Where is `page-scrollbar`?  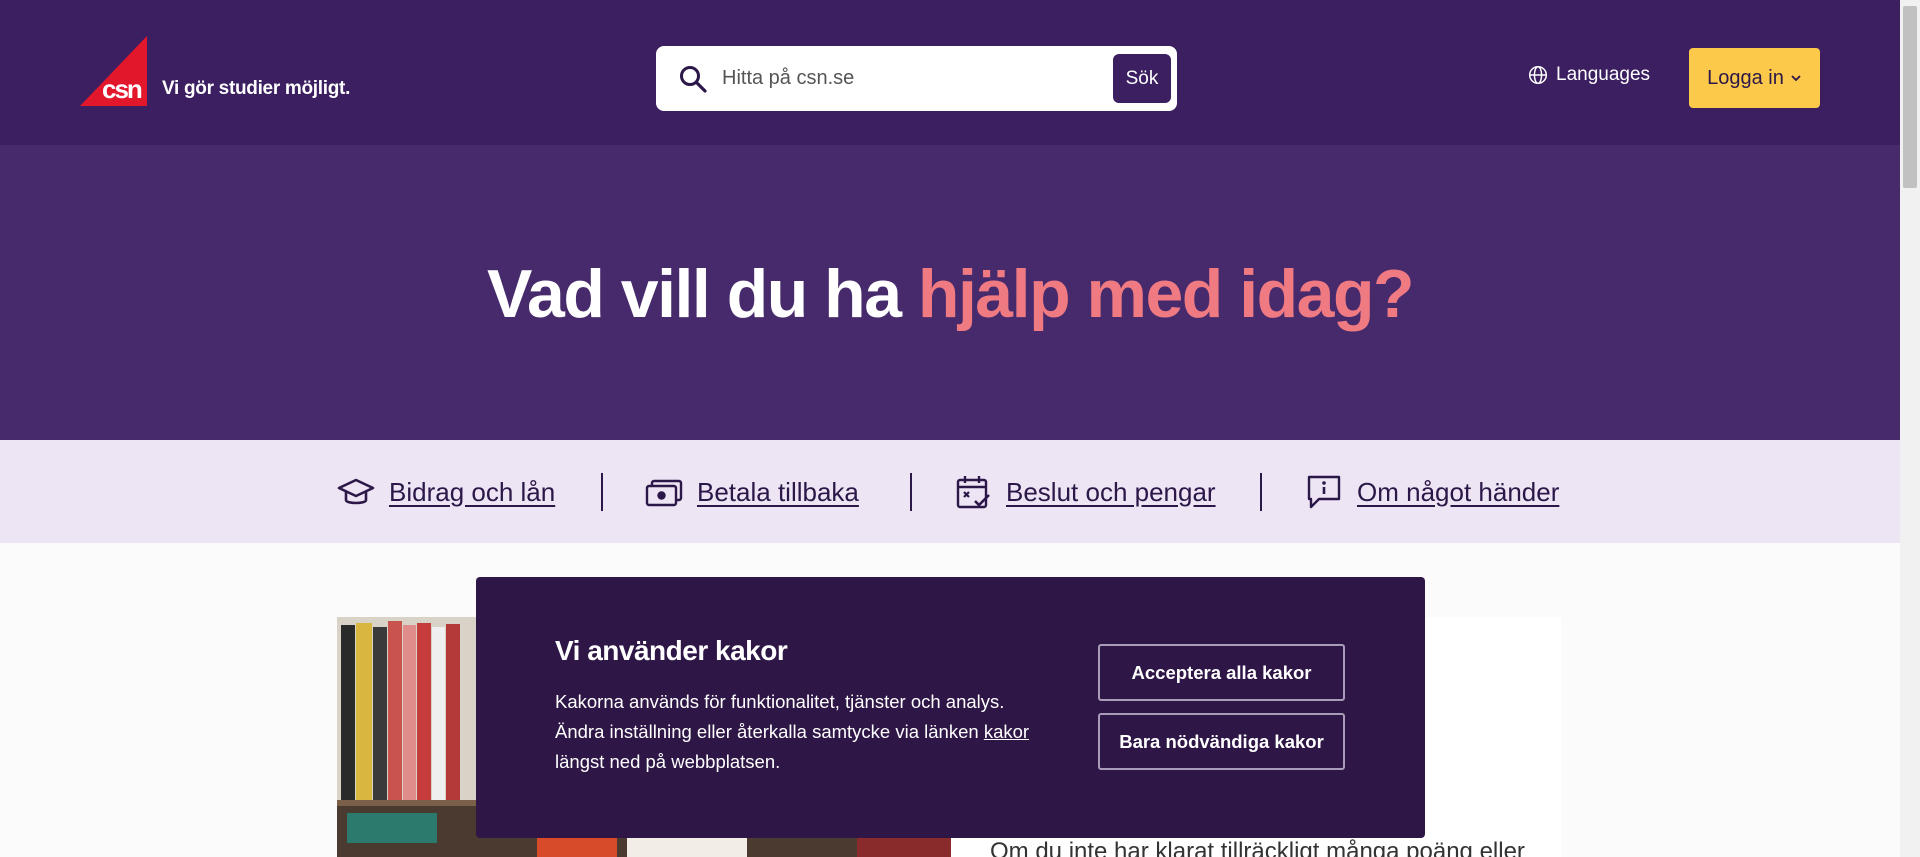 page-scrollbar is located at coordinates (1910, 428).